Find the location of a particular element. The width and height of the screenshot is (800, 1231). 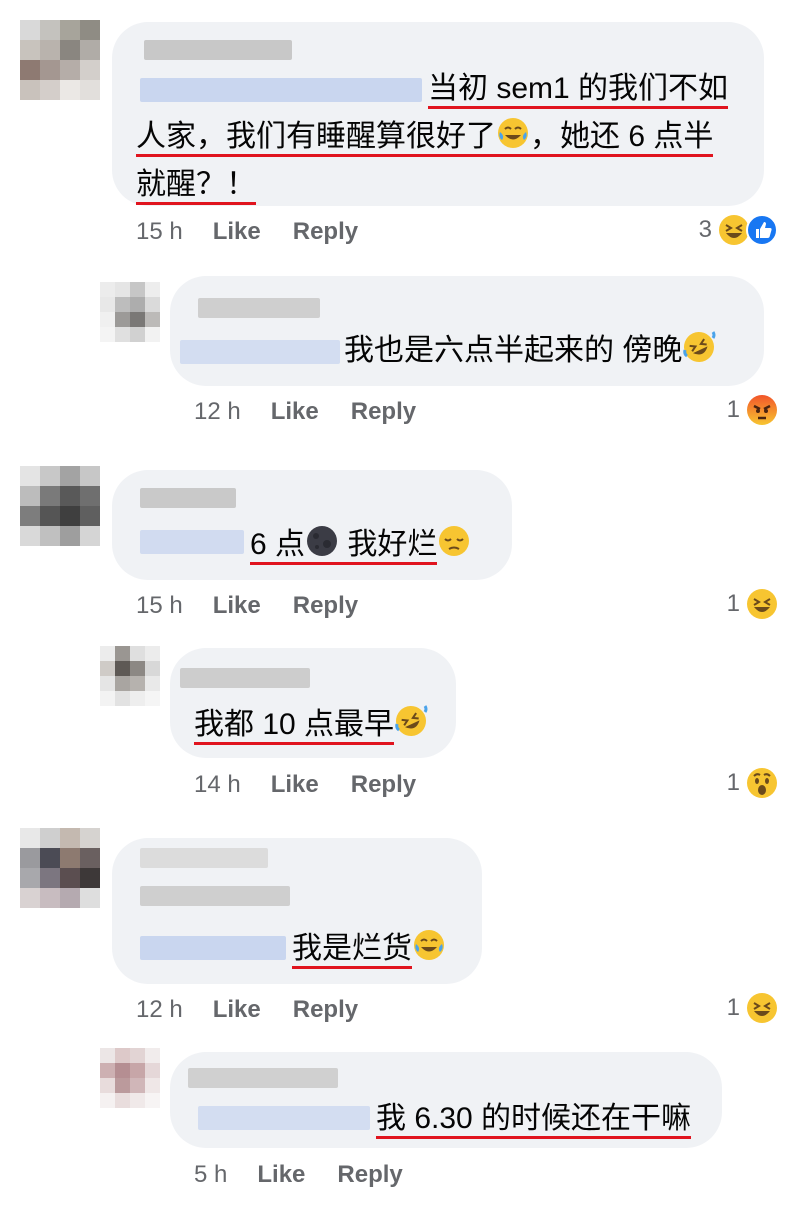

comment-text: 当初 sem1 的我们不如 is located at coordinates (578, 89).